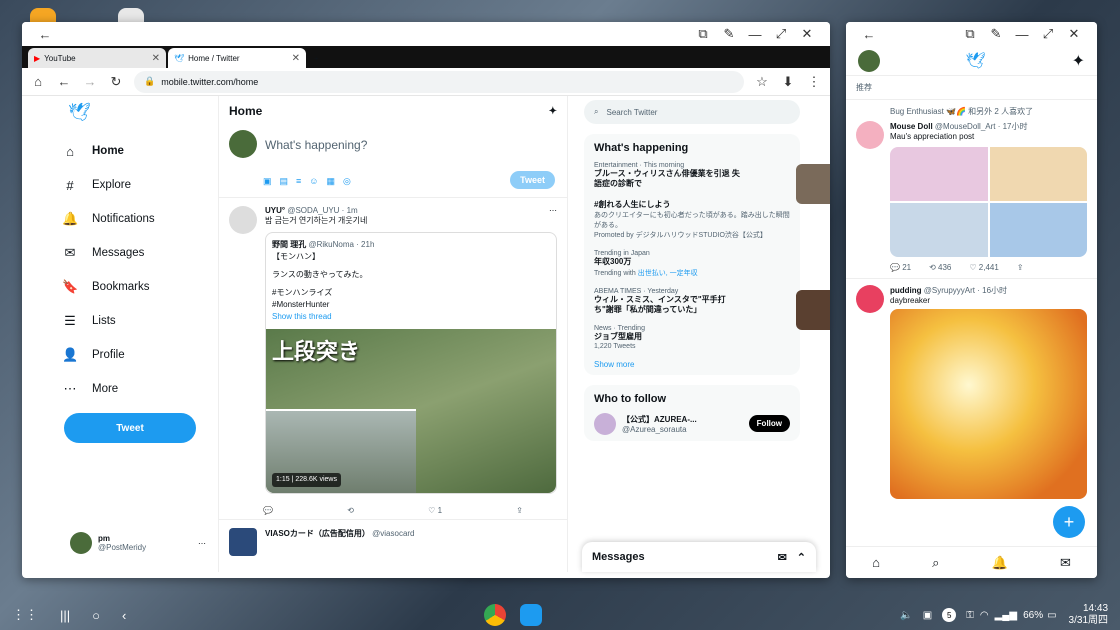 This screenshot has height=630, width=1120. What do you see at coordinates (347, 181) in the screenshot?
I see `location-icon: ◎` at bounding box center [347, 181].